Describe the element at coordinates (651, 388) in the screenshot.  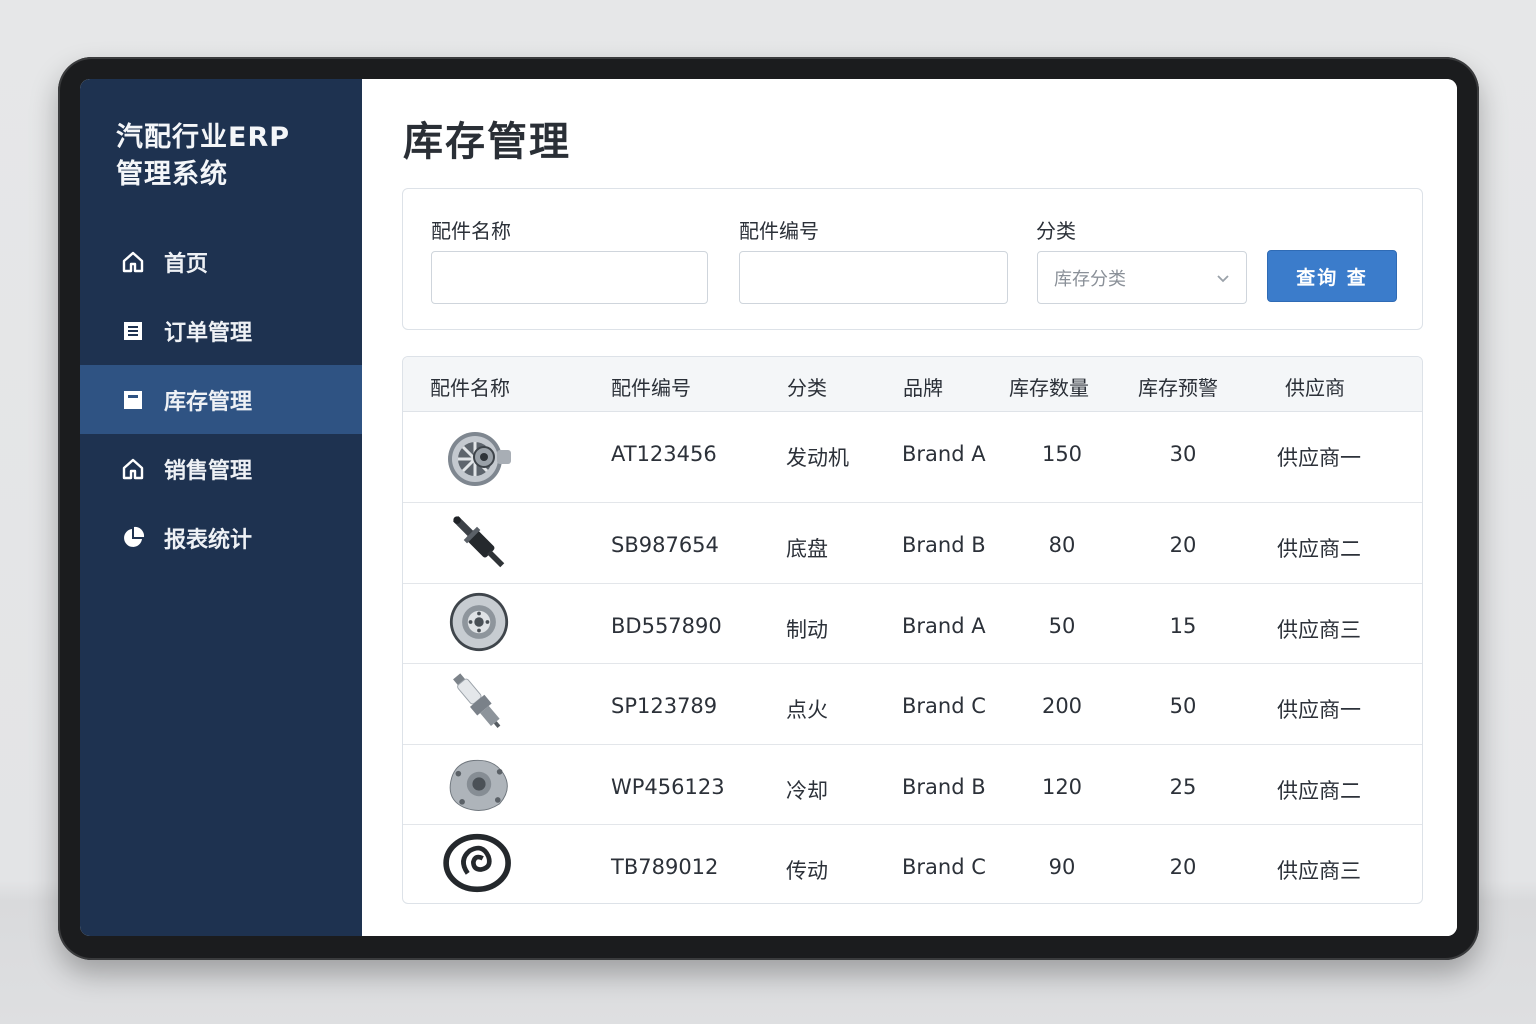
I see `column-header-part-code: 配件编号` at that location.